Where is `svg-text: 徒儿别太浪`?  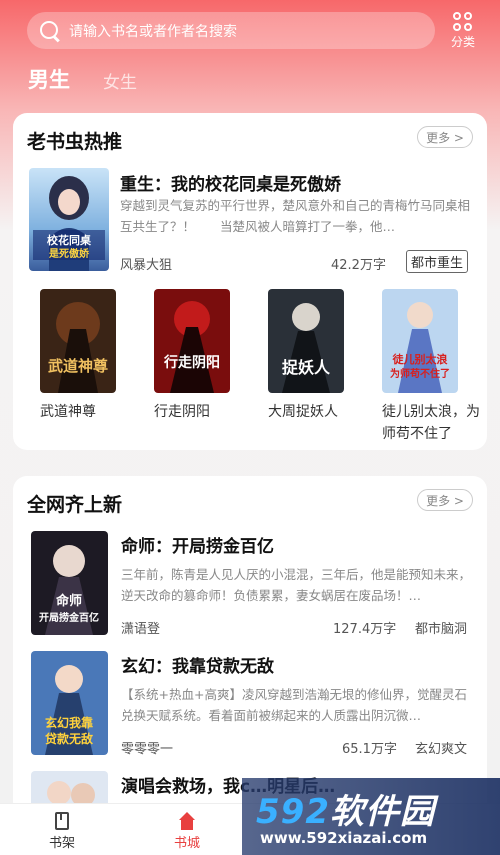 svg-text: 徒儿别太浪 is located at coordinates (420, 359).